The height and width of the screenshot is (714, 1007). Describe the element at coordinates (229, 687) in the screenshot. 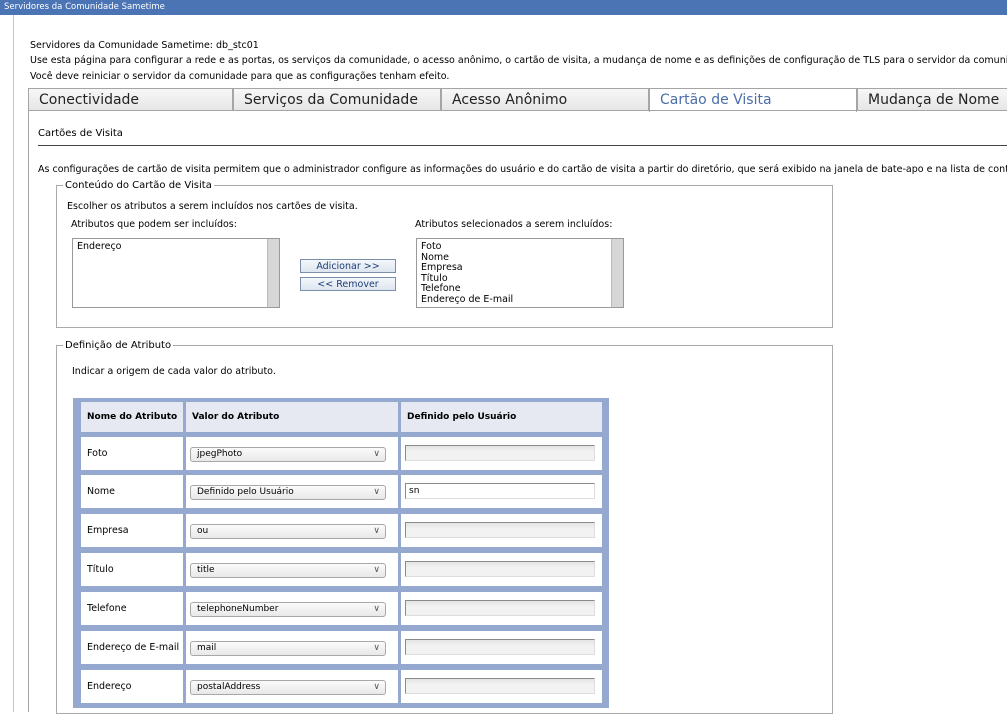

I see `selected-value: postalAddress` at that location.